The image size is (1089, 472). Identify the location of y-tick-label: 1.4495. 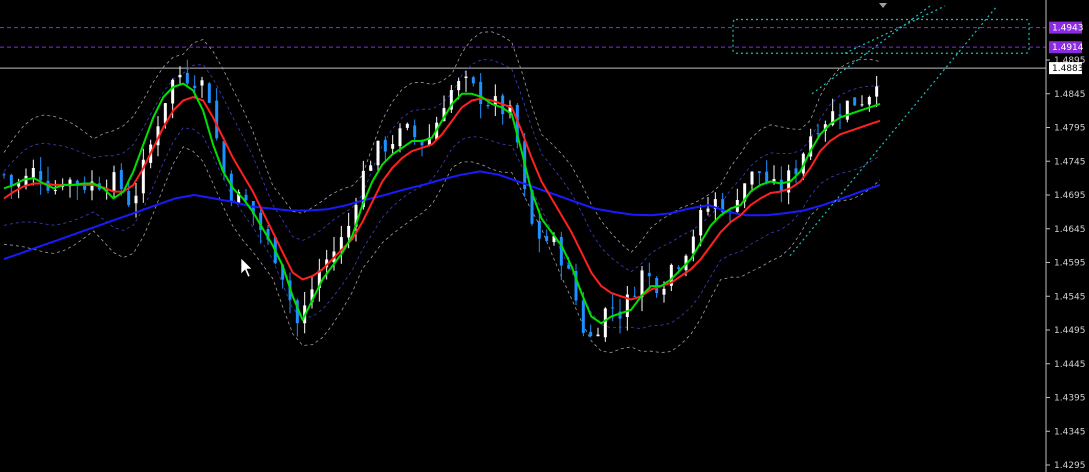
(1070, 331).